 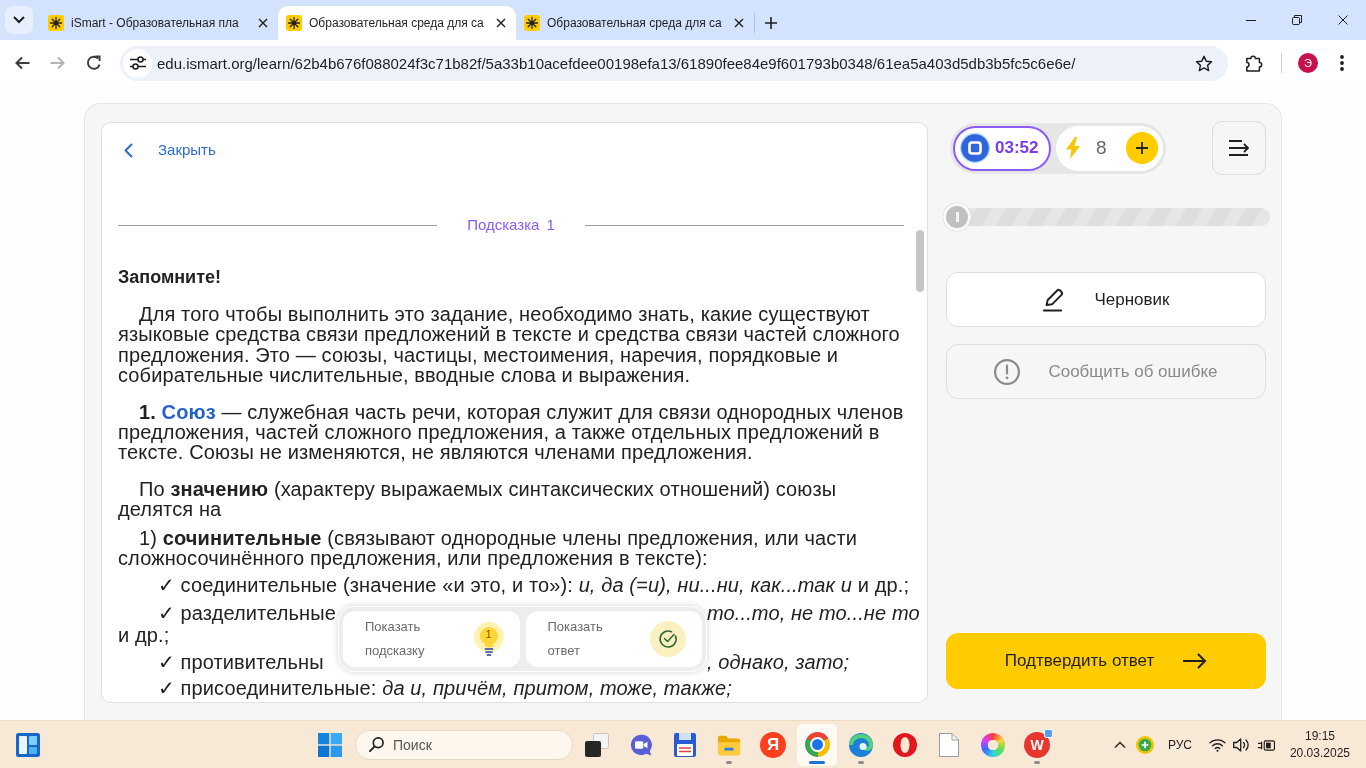 I want to click on list-item-text: и др.;, so click(x=144, y=635).